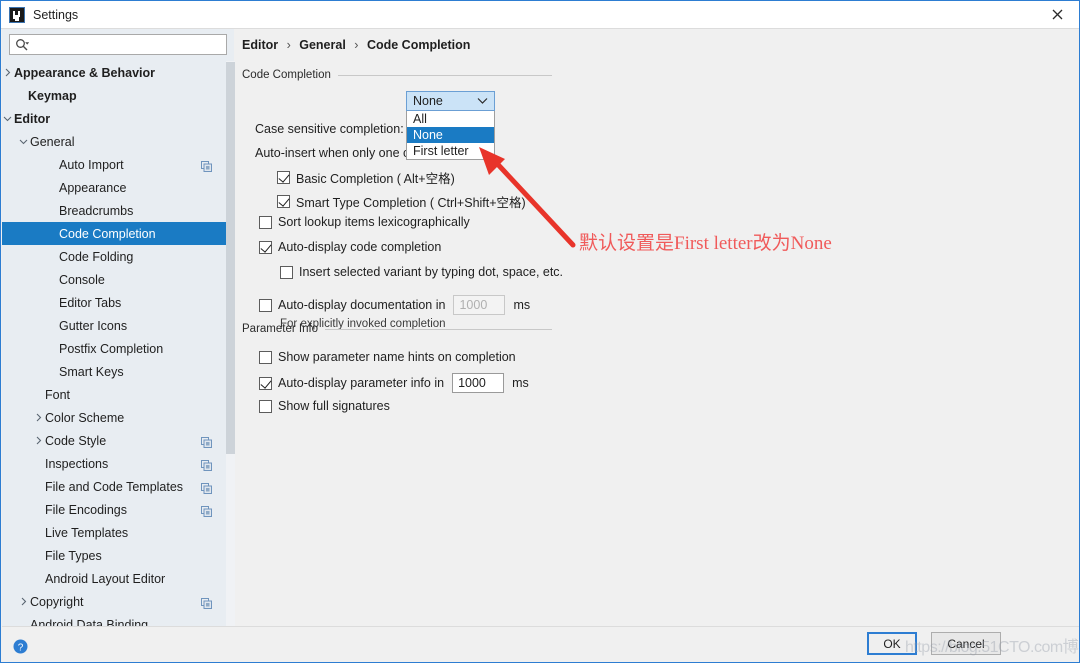 This screenshot has height=663, width=1080. I want to click on sidebar-item-label: Android Layout Editor, so click(105, 578).